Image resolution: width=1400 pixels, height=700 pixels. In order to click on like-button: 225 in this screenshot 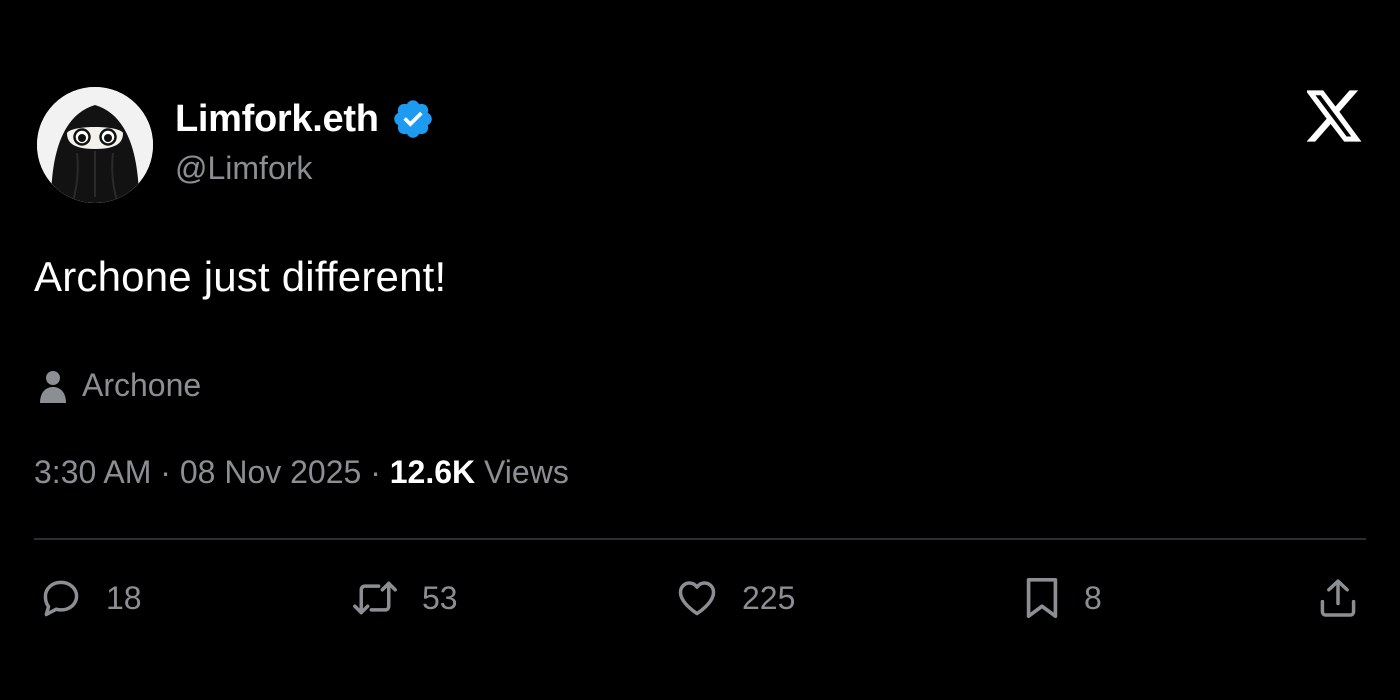, I will do `click(734, 598)`.